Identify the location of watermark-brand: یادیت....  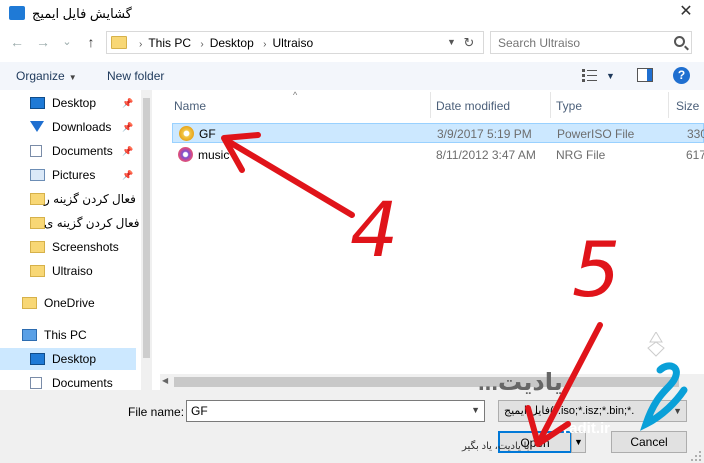
(520, 382).